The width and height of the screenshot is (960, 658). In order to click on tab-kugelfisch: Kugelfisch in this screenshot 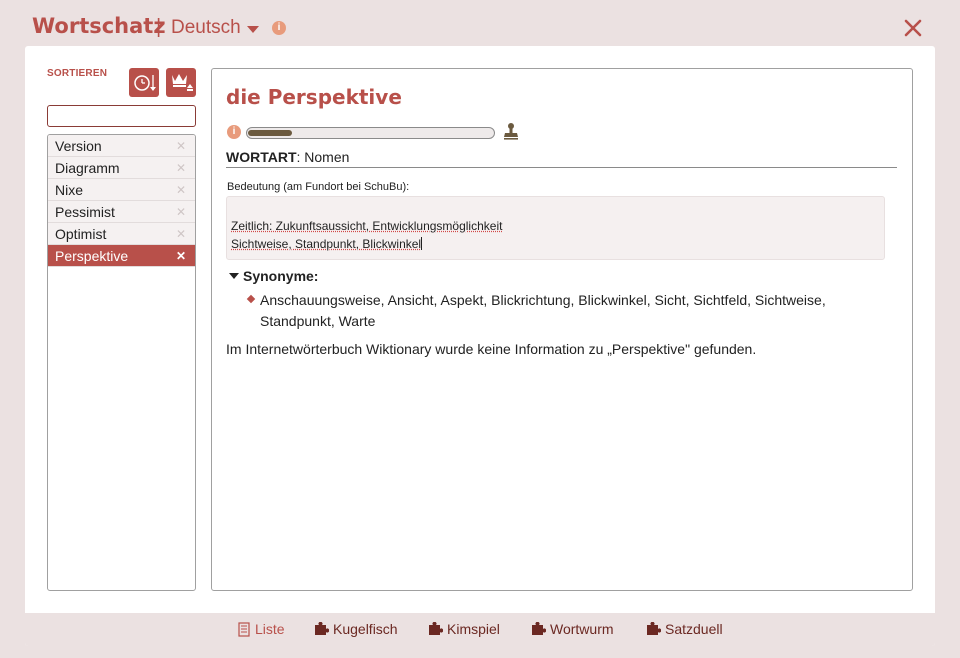, I will do `click(356, 629)`.